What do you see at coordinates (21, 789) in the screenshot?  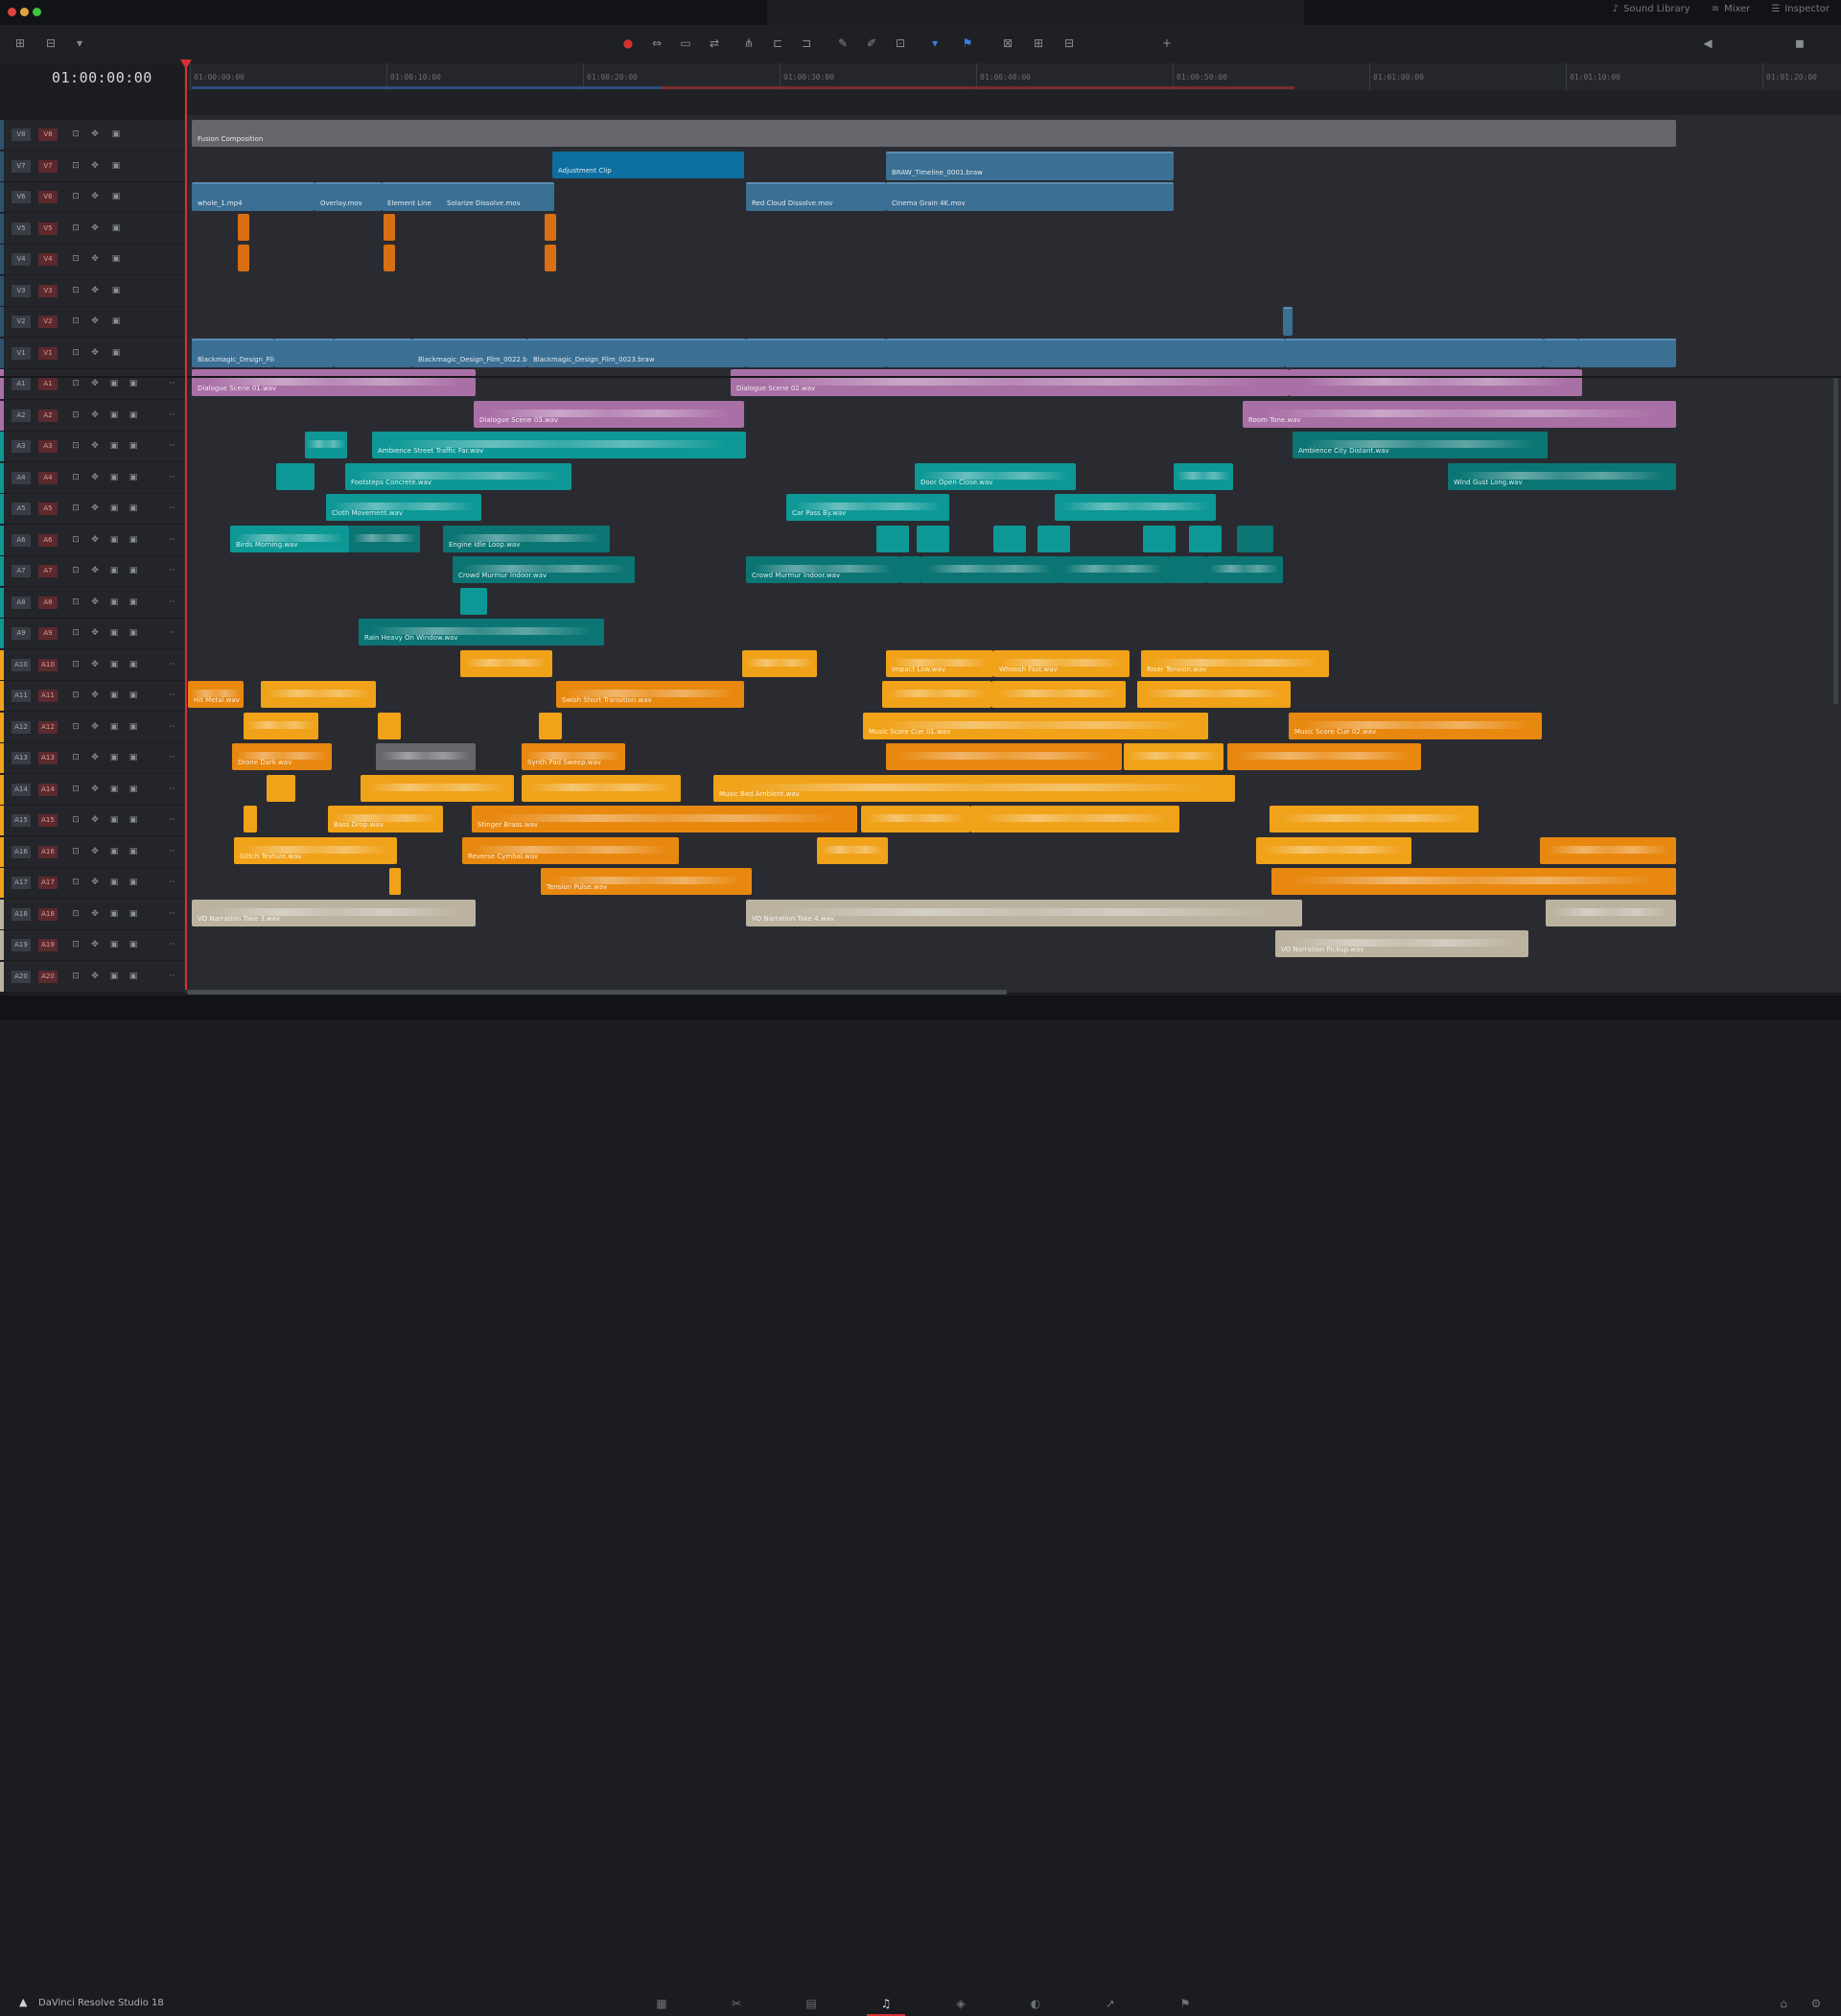 I see `track-label: A14` at bounding box center [21, 789].